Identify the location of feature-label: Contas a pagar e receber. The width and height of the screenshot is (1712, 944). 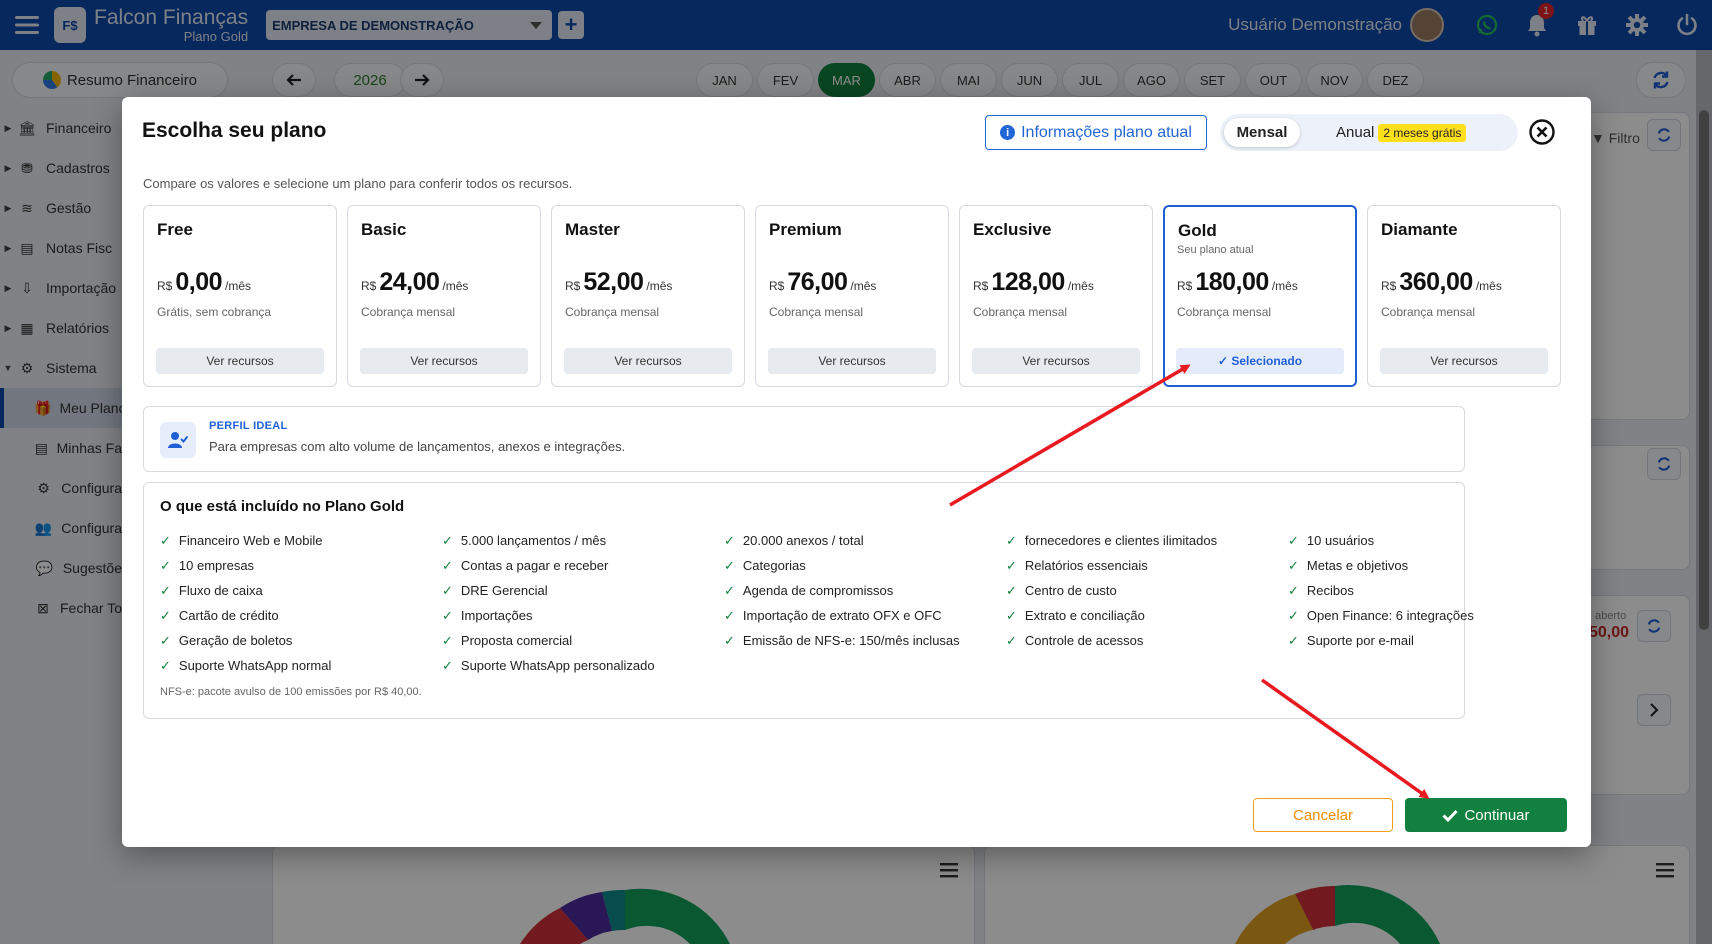
(534, 565).